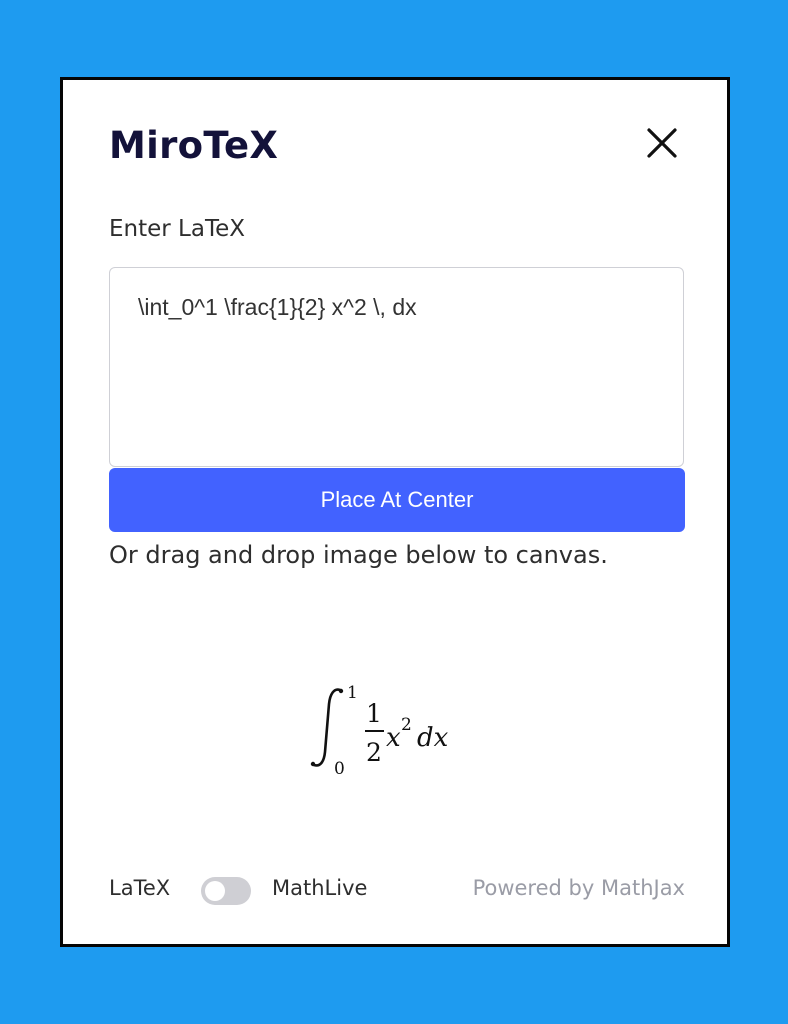 The height and width of the screenshot is (1024, 788). What do you see at coordinates (358, 555) in the screenshot?
I see `drag-drop-hint: Or drag and drop image below to canvas.` at bounding box center [358, 555].